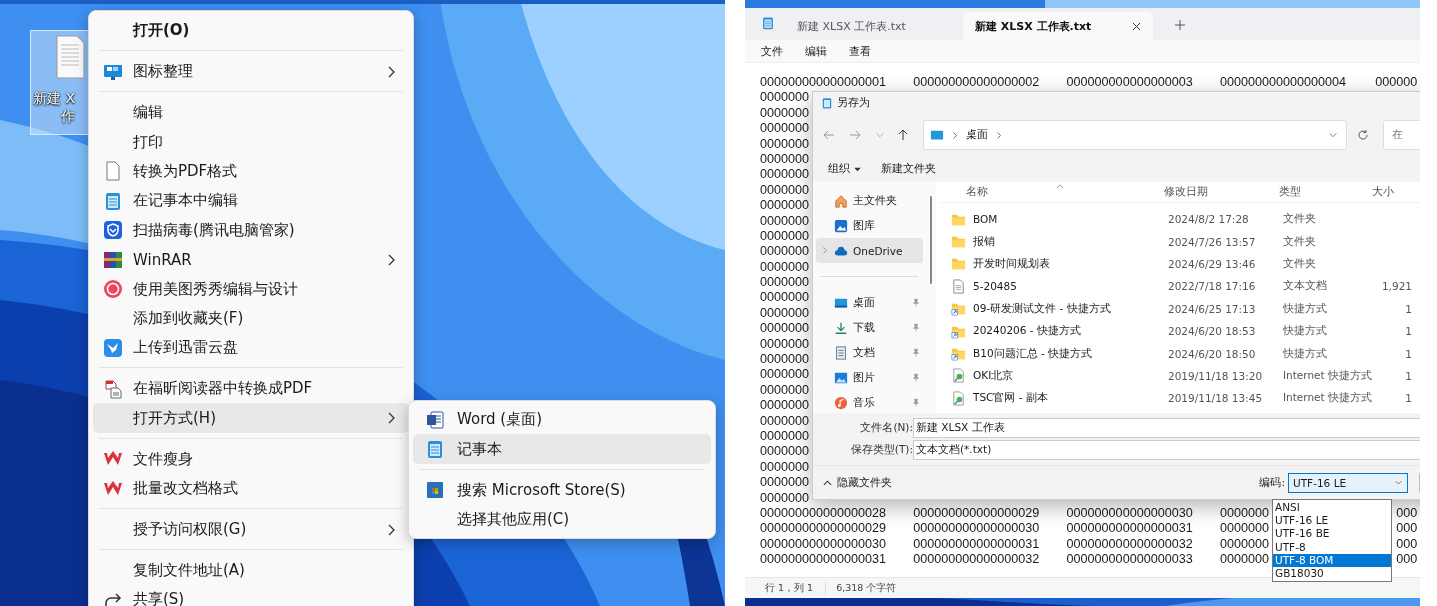 The image size is (1437, 606). Describe the element at coordinates (869, 225) in the screenshot. I see `nav-item: 图库` at that location.